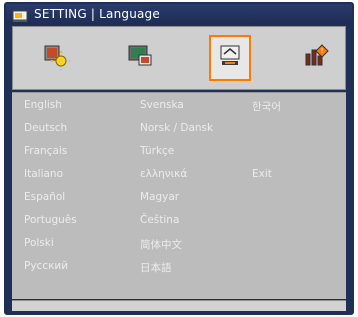 The image size is (358, 317). Describe the element at coordinates (162, 105) in the screenshot. I see `language-option-svenska: Svenska` at that location.